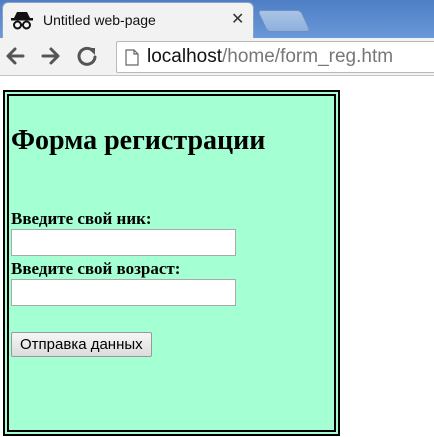 The width and height of the screenshot is (434, 437). I want to click on url-host: localhost, so click(184, 56).